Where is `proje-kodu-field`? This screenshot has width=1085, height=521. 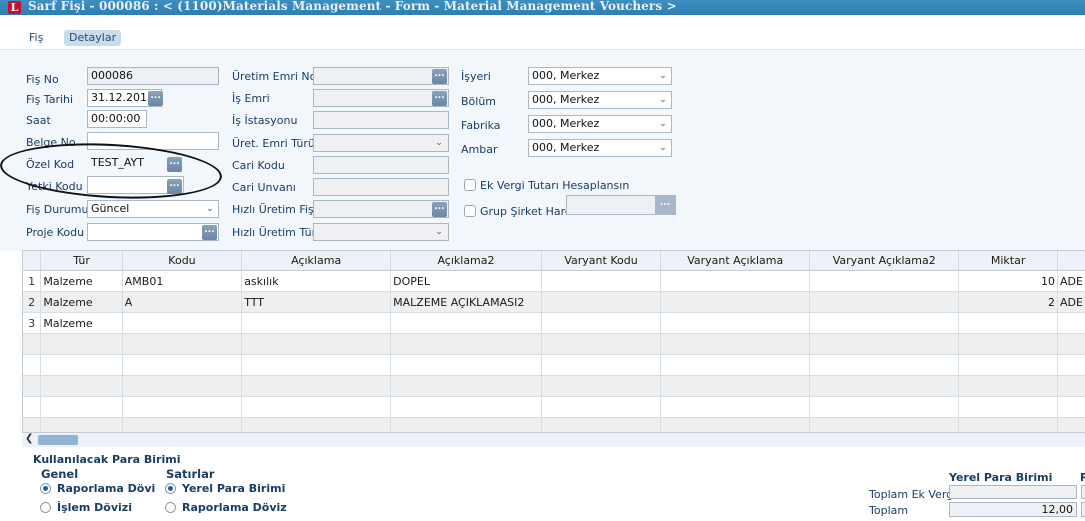
proje-kodu-field is located at coordinates (153, 232).